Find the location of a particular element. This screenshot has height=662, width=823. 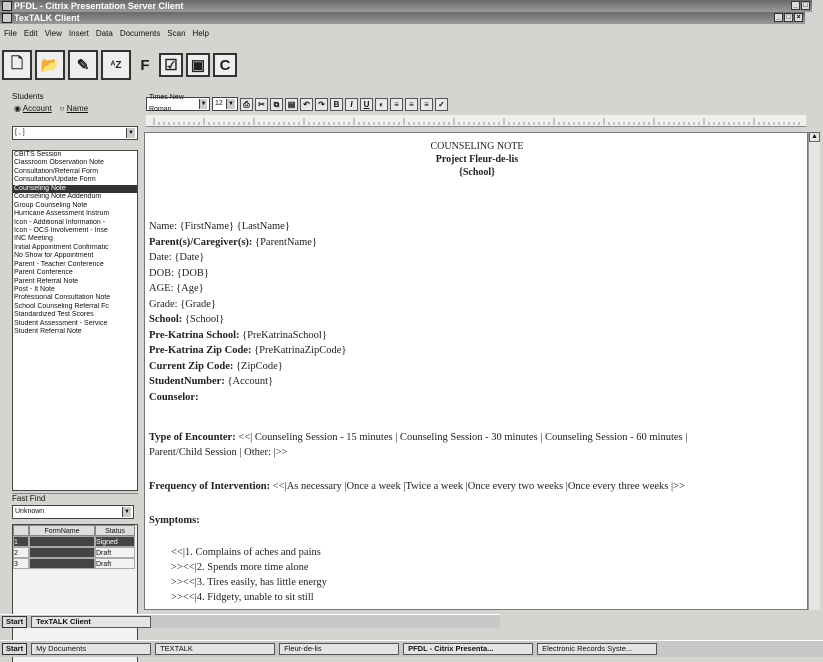

field-line: Name: {FirstName} {LastName} is located at coordinates (219, 227).